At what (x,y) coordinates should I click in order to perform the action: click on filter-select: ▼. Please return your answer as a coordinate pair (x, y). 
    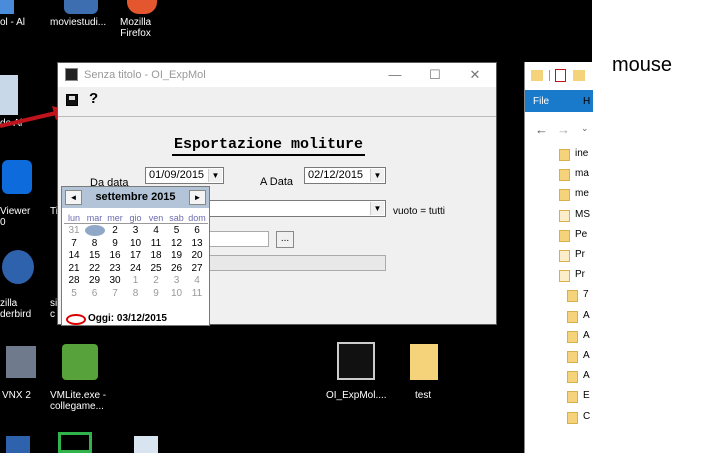
    Looking at the image, I should click on (296, 208).